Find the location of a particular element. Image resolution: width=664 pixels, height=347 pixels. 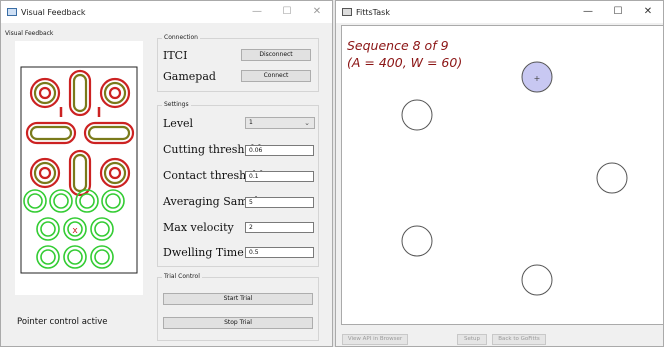

dwelling-time-label: Dwelling Time is located at coordinates (203, 252).